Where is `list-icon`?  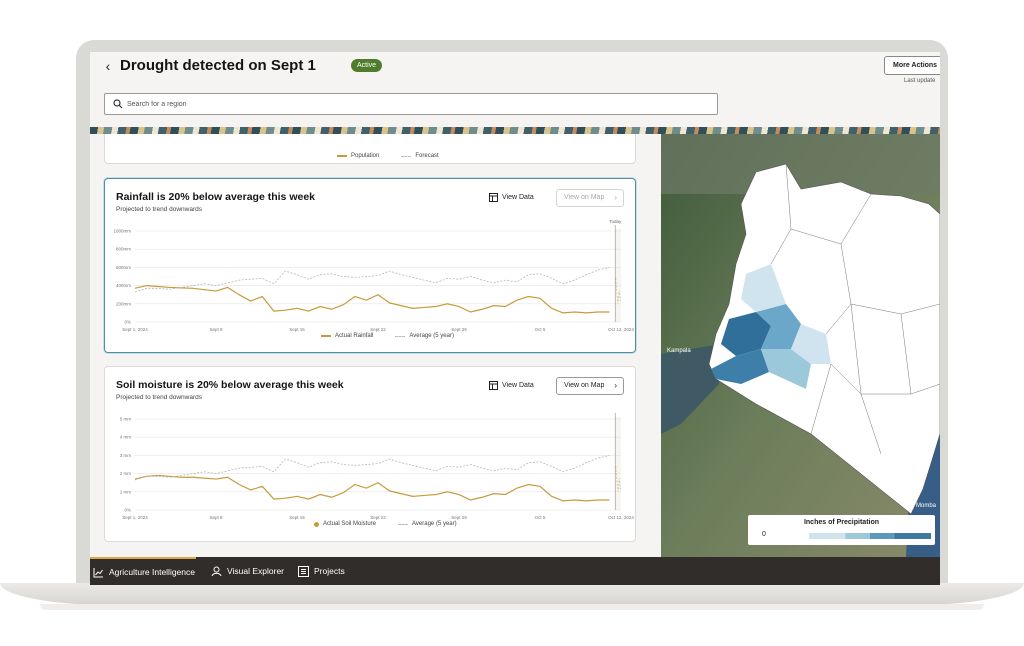 list-icon is located at coordinates (303, 571).